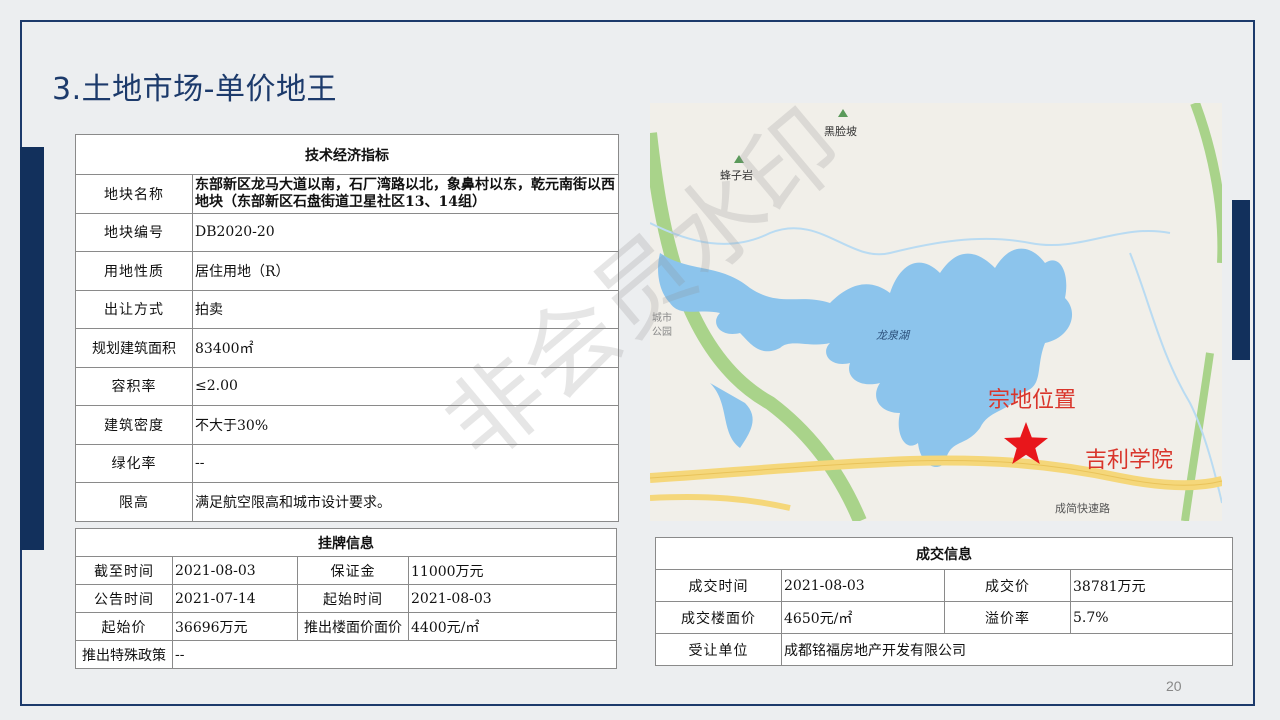 The height and width of the screenshot is (720, 1280). Describe the element at coordinates (512, 626) in the screenshot. I see `row-value: 4400元/㎡` at that location.